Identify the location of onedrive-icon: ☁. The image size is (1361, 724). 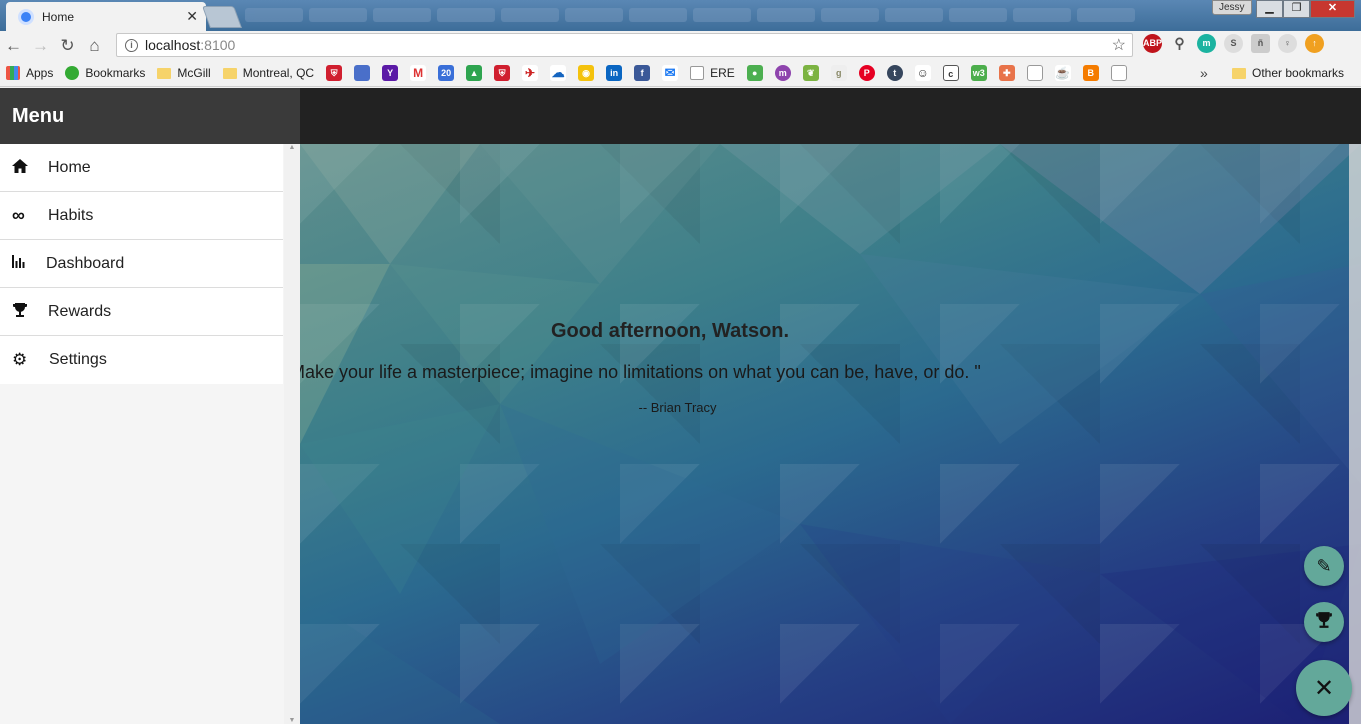
(558, 73).